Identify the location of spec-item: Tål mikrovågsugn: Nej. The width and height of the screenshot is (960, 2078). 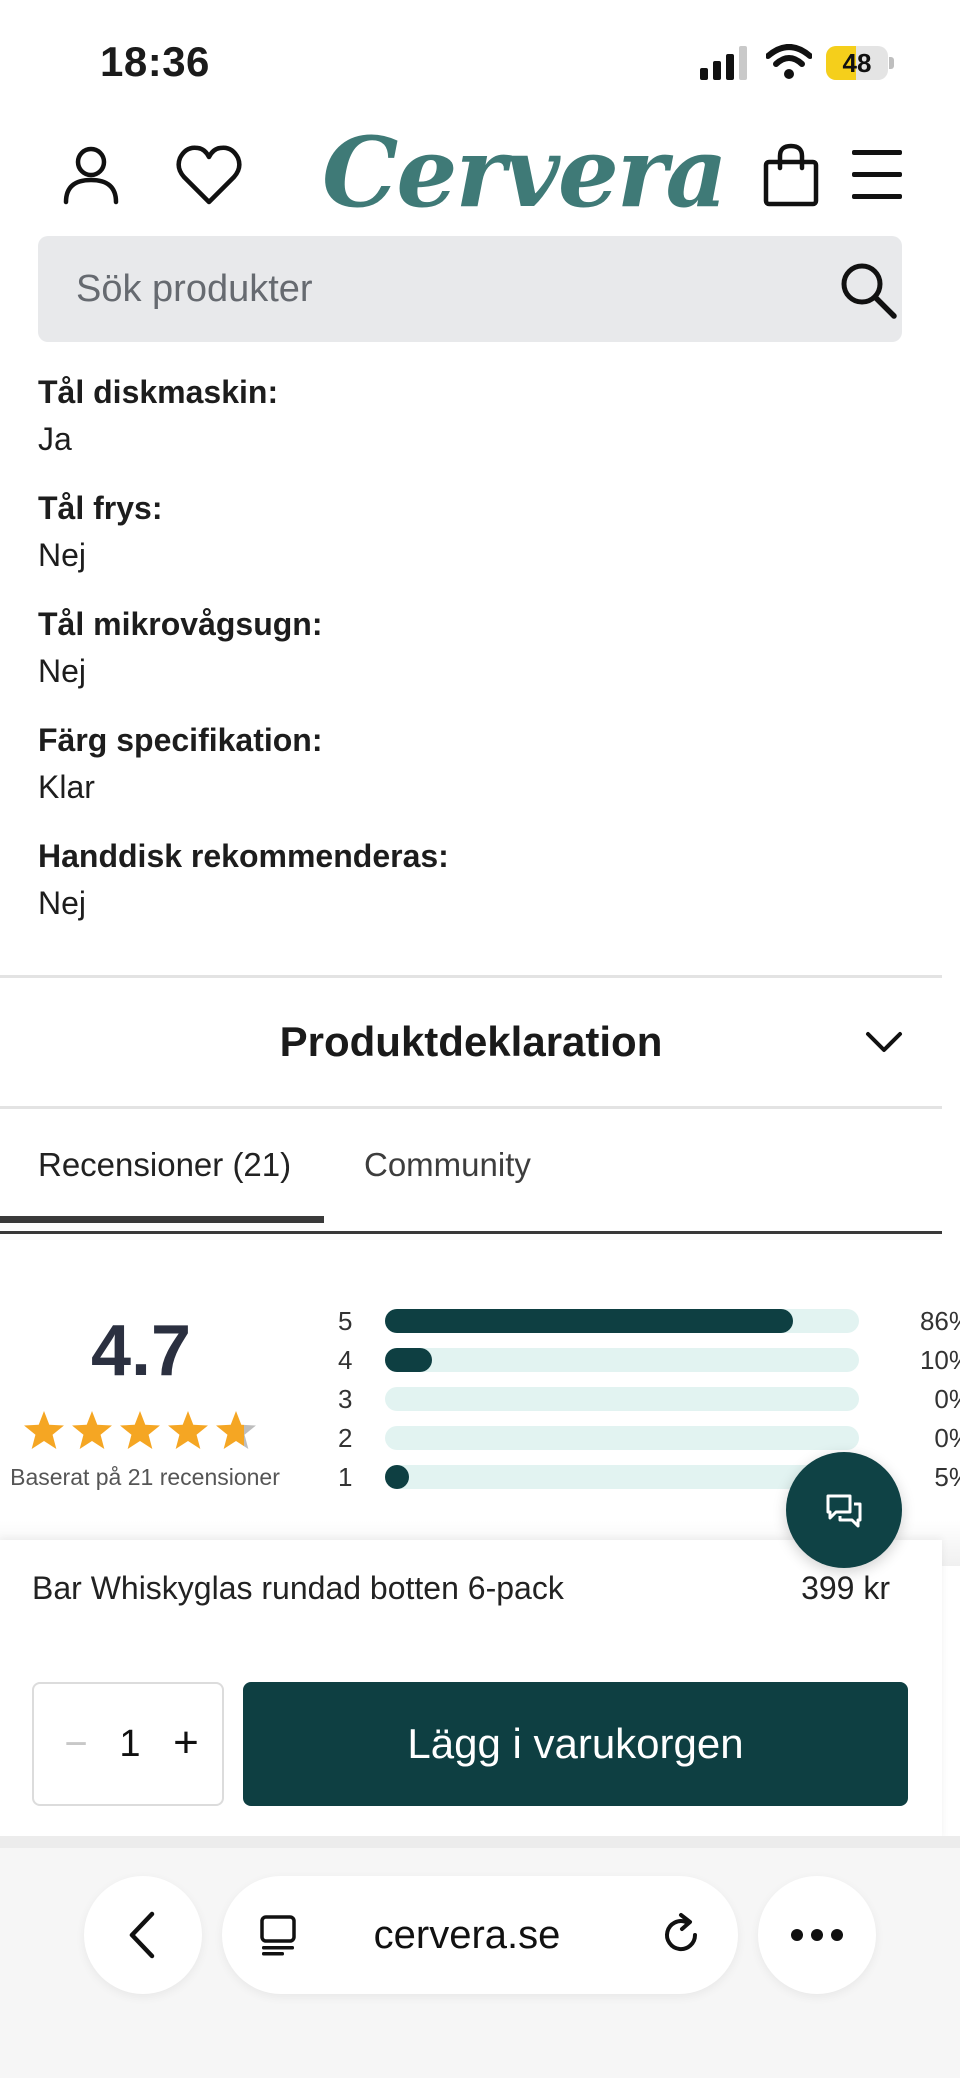
(468, 660).